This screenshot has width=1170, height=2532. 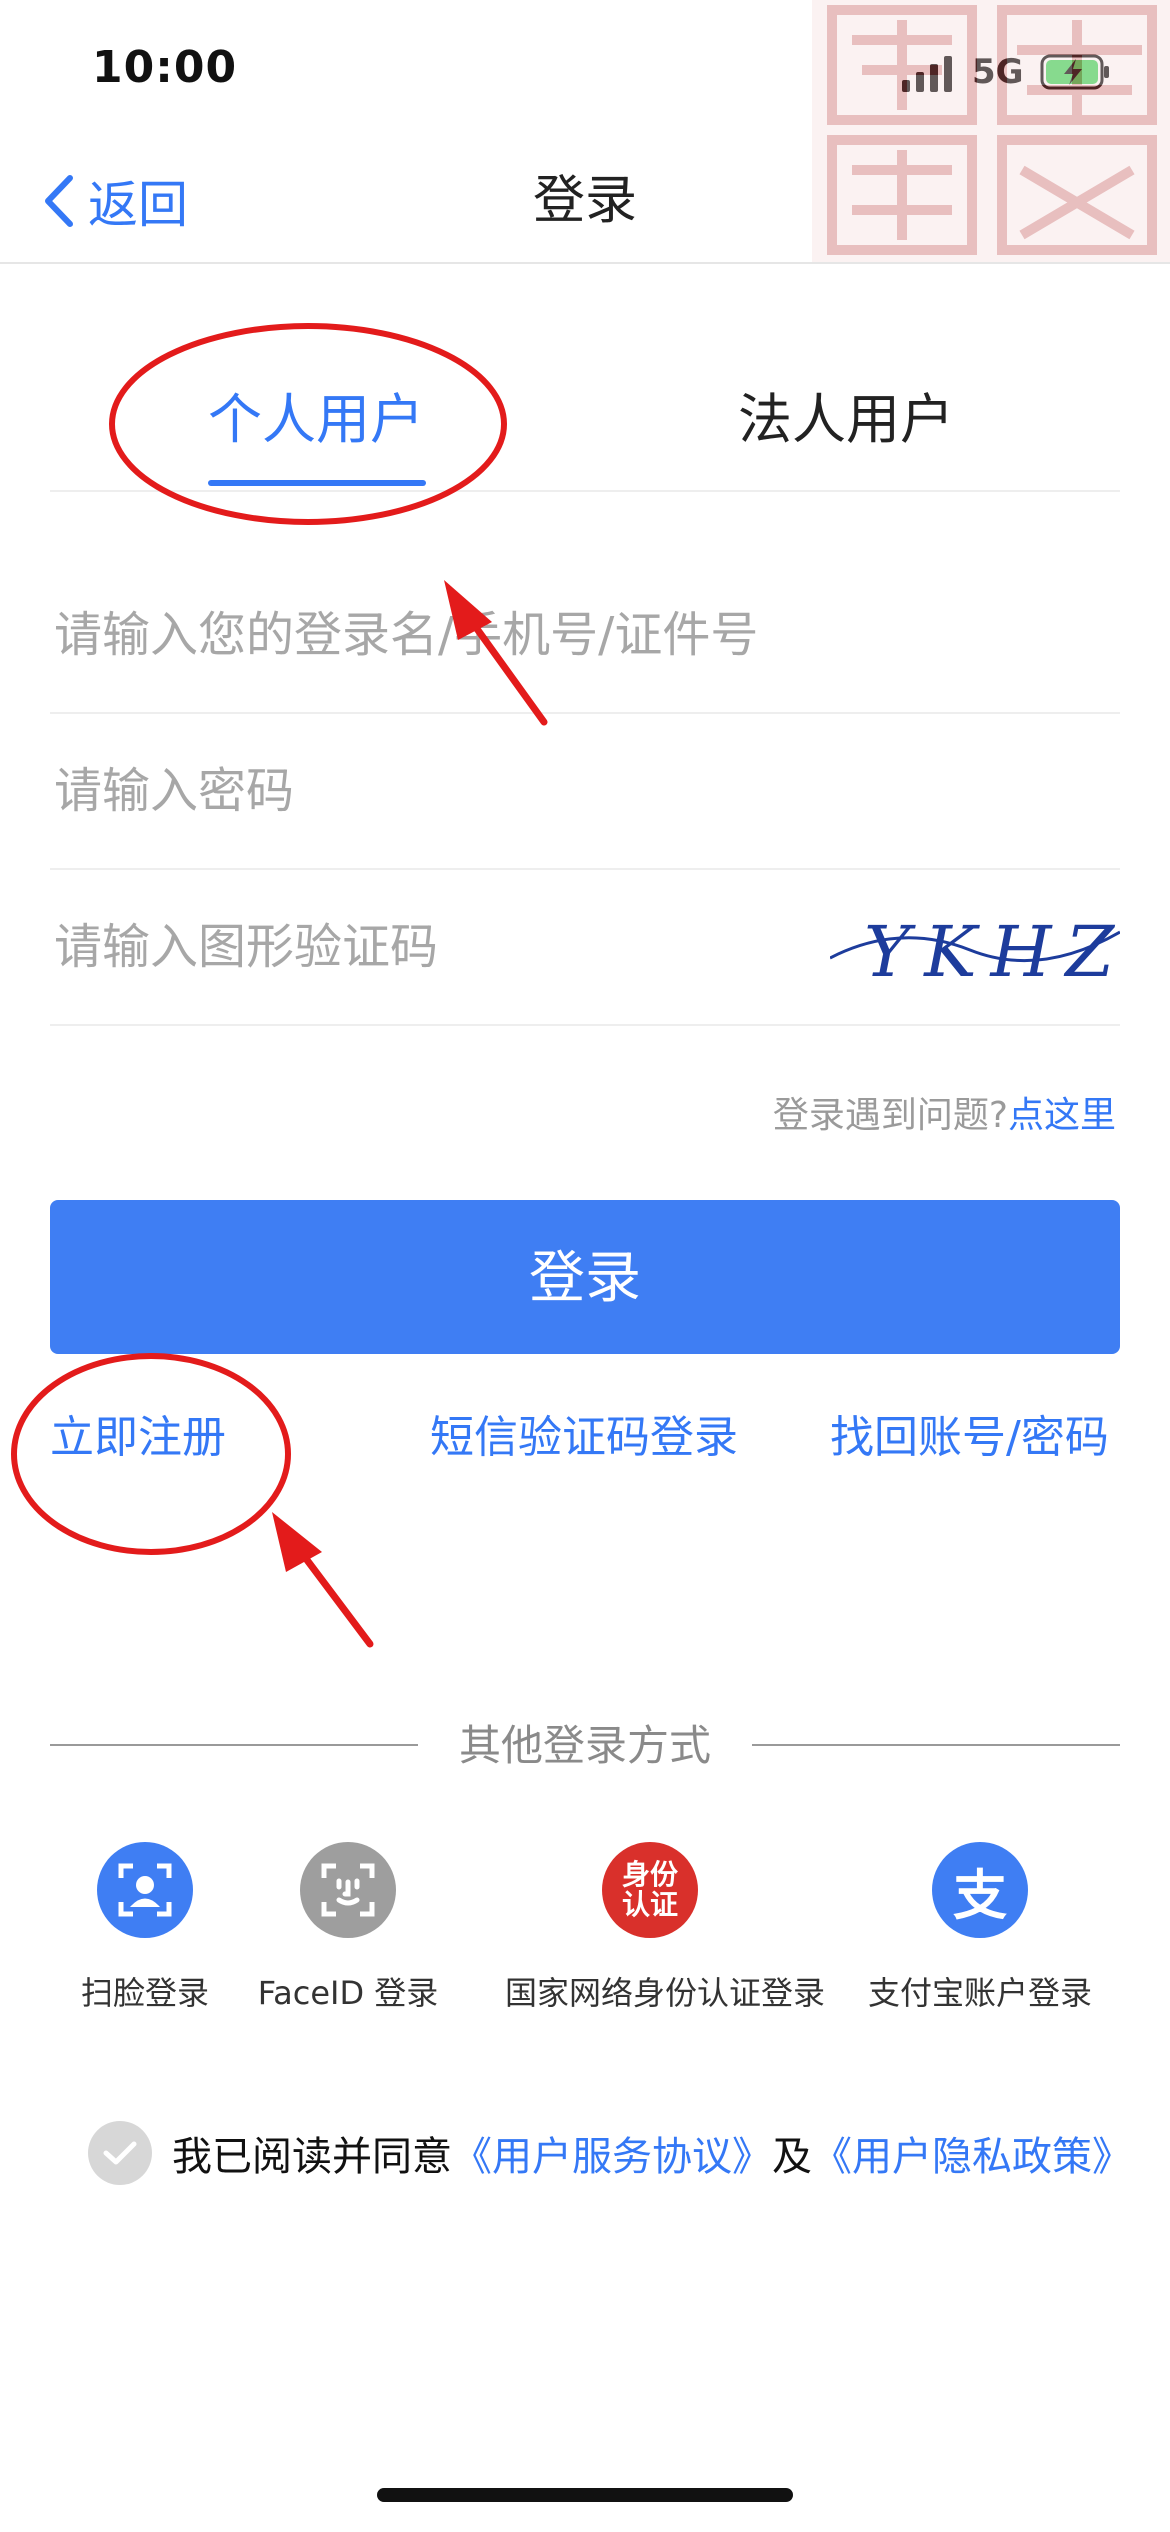 I want to click on username-input, so click(x=444, y=635).